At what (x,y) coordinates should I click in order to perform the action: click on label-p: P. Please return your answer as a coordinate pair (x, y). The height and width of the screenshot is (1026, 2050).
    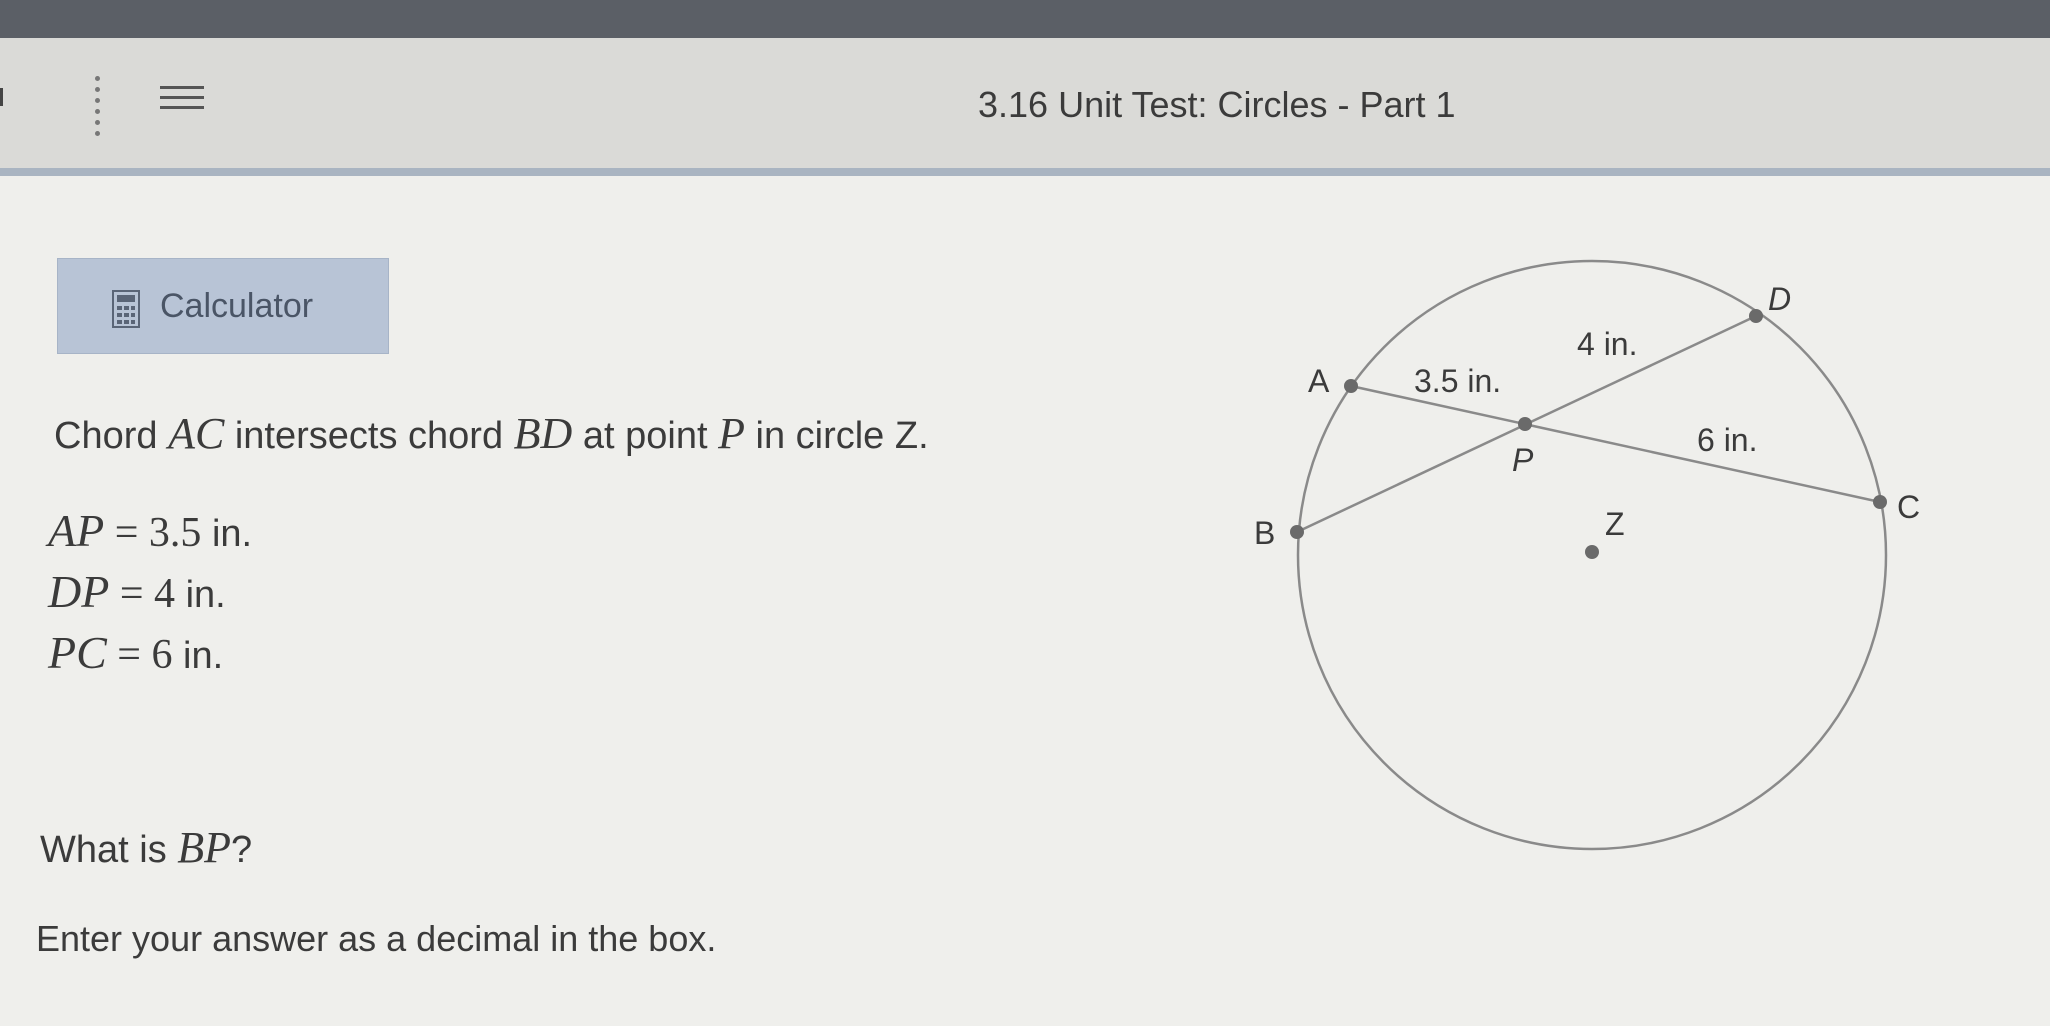
    Looking at the image, I should click on (1523, 460).